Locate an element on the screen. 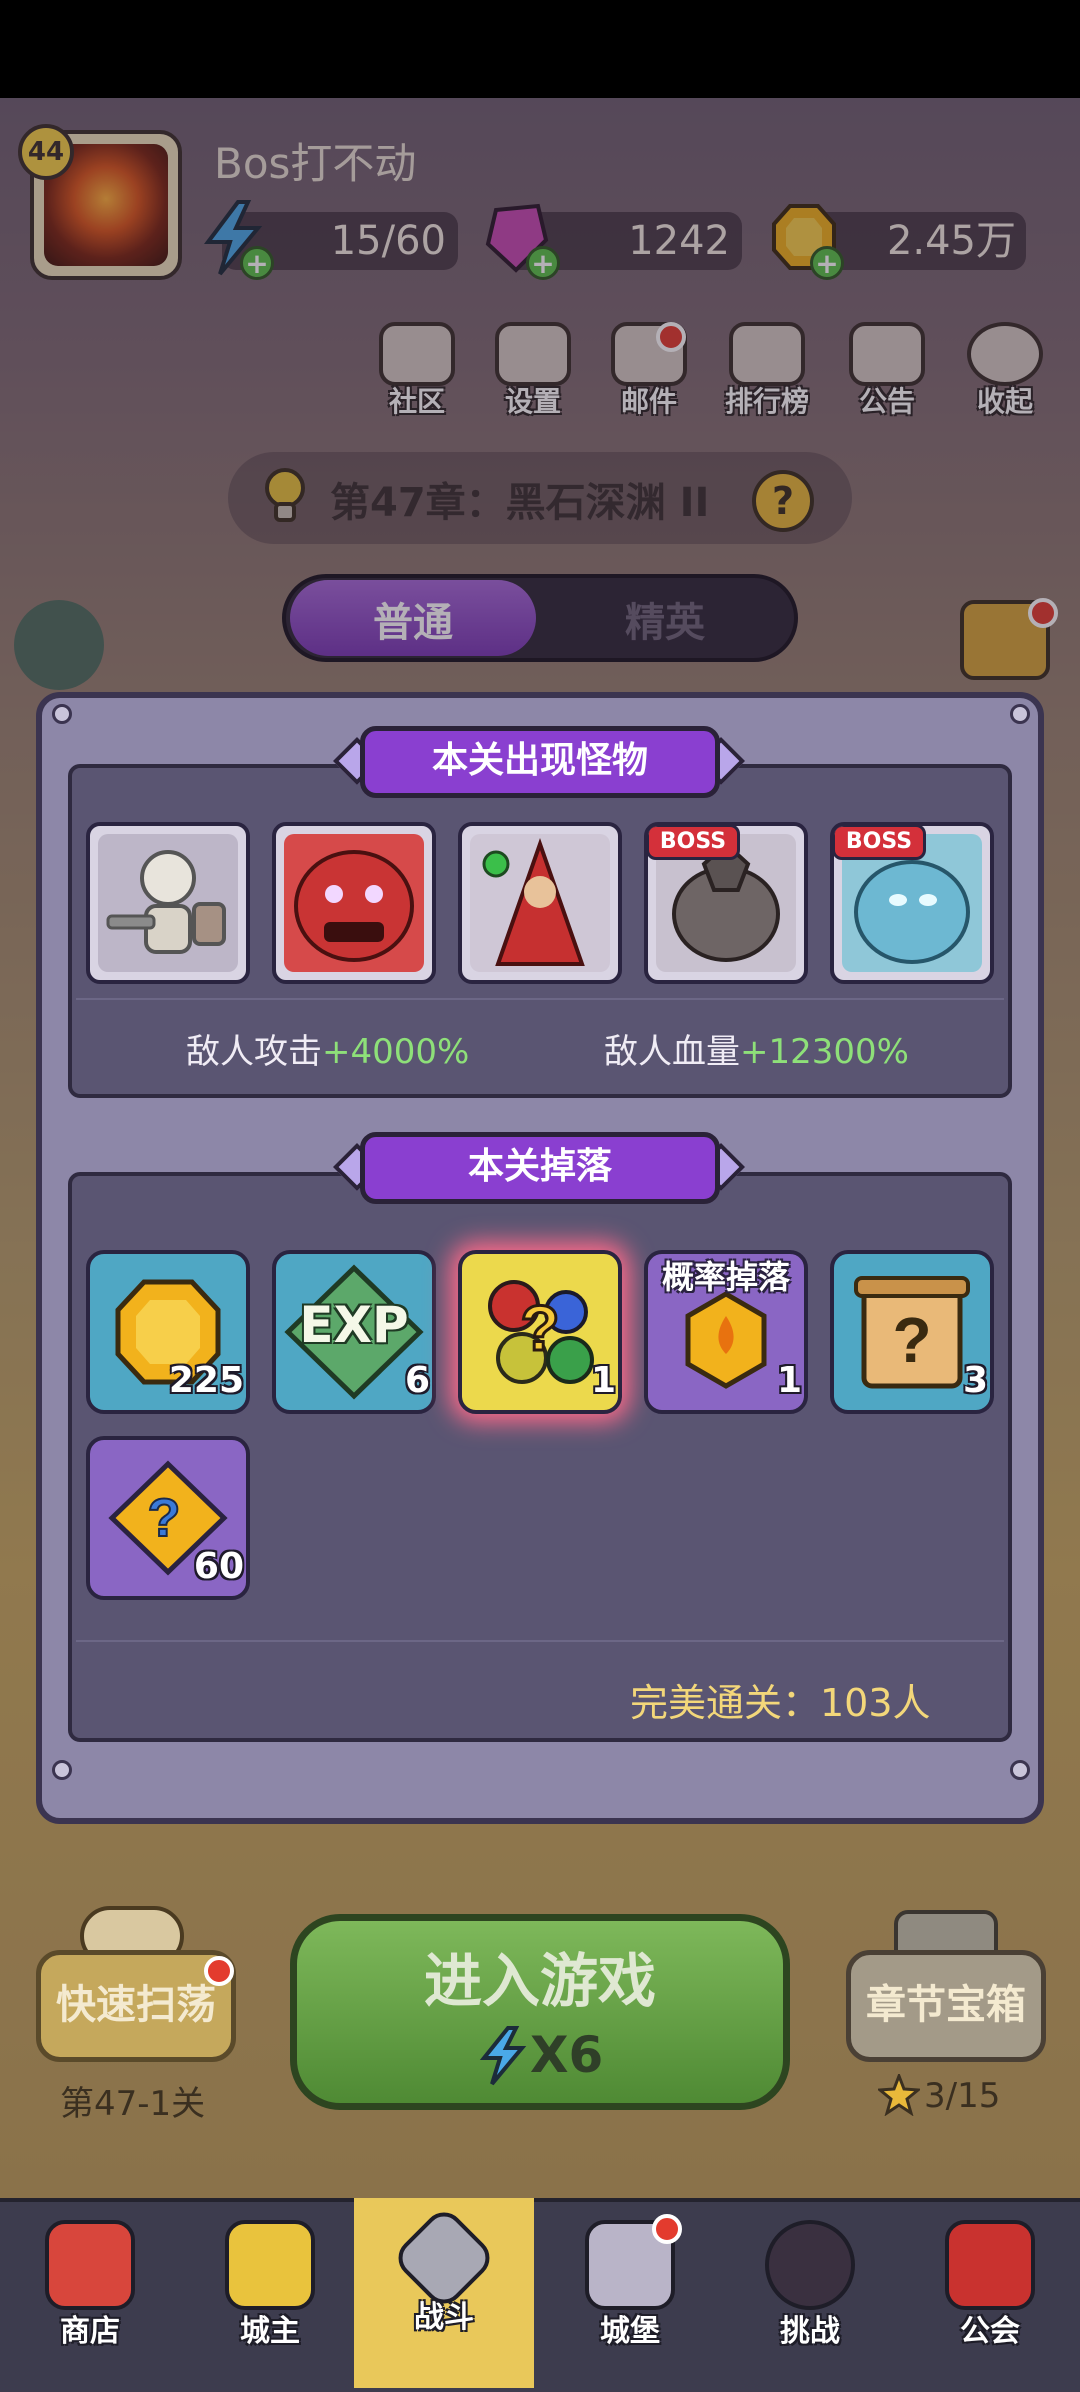 This screenshot has width=1080, height=2392. nav-castle-label: 城堡 is located at coordinates (630, 2331).